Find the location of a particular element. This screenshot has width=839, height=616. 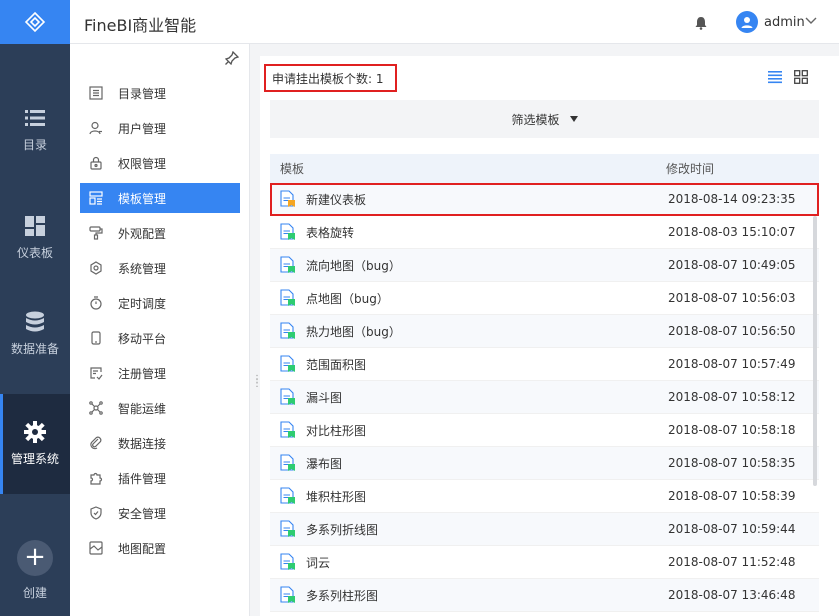

modified-time: 2018-08-14 09:23:35 is located at coordinates (732, 199).